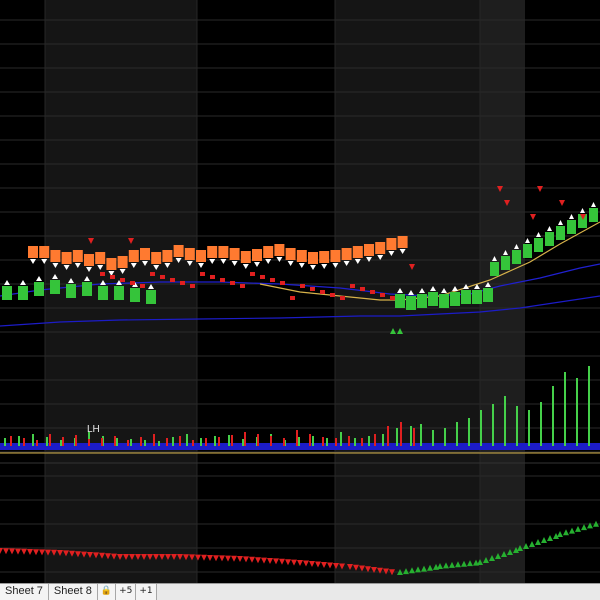 The height and width of the screenshot is (600, 600). Describe the element at coordinates (73, 592) in the screenshot. I see `tab-sheet-8: Sheet 8` at that location.